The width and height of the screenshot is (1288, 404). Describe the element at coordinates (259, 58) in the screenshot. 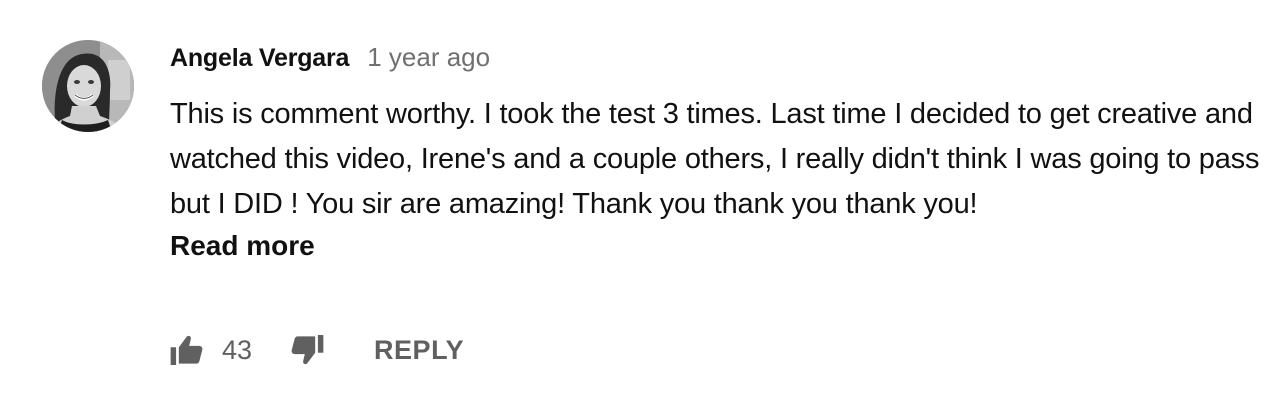

I see `author-name: Angela Vergara` at that location.